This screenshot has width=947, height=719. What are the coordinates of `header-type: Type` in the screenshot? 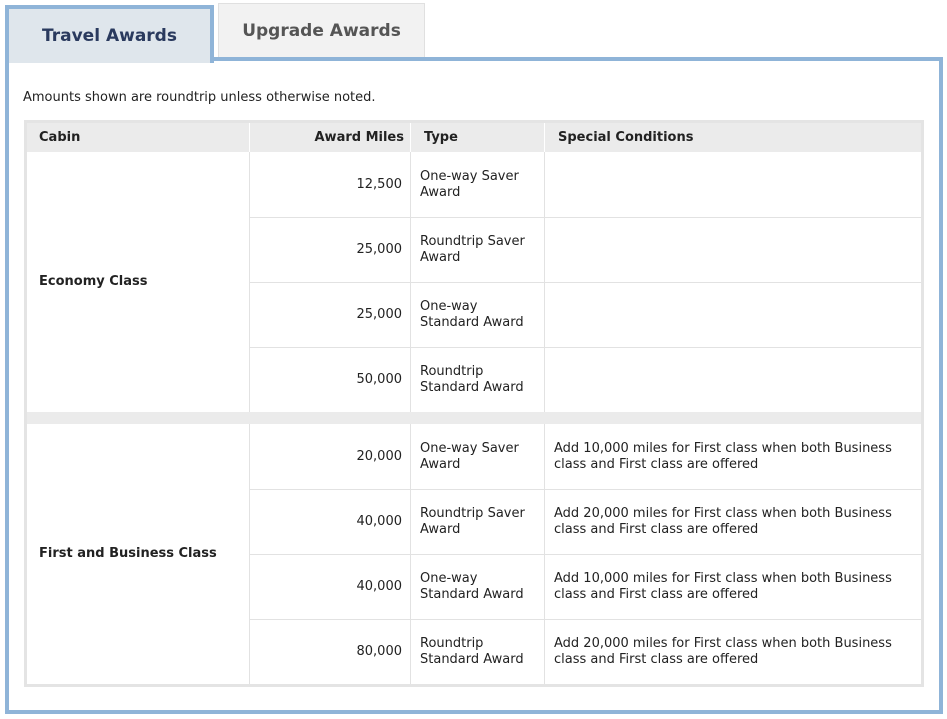 It's located at (477, 137).